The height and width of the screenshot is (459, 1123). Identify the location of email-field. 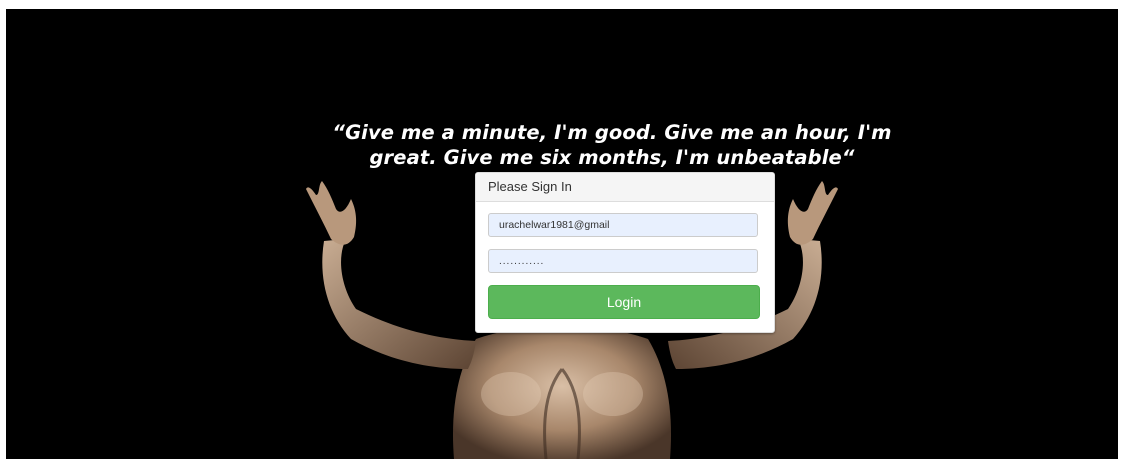
(623, 225).